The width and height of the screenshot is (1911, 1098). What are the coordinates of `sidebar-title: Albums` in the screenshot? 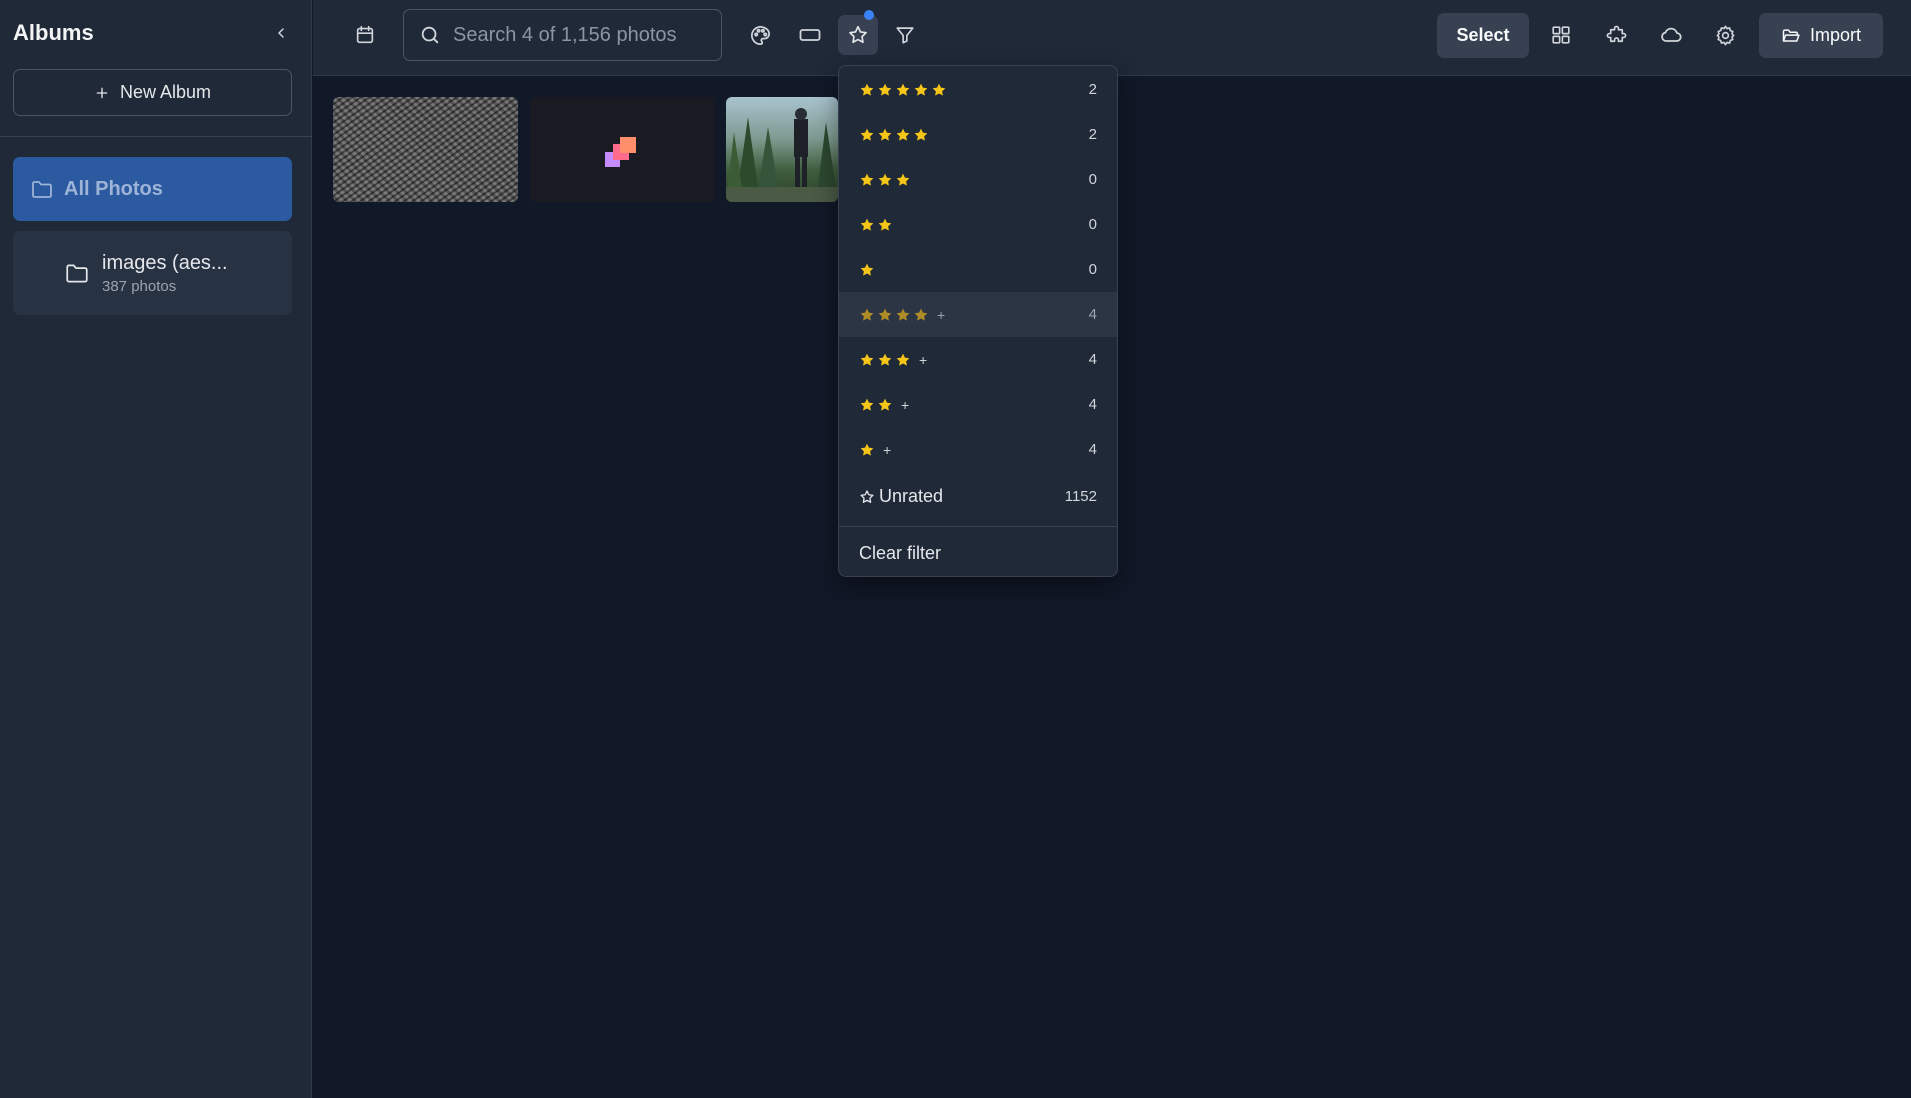 It's located at (53, 32).